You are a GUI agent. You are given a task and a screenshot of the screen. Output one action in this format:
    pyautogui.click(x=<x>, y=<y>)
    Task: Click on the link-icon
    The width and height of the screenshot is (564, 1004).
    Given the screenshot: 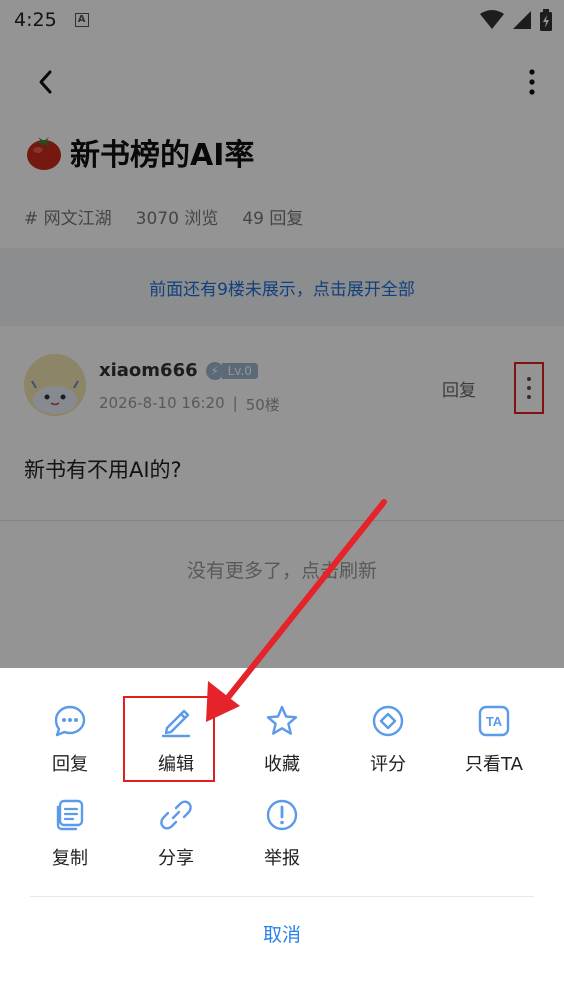 What is the action you would take?
    pyautogui.click(x=176, y=815)
    